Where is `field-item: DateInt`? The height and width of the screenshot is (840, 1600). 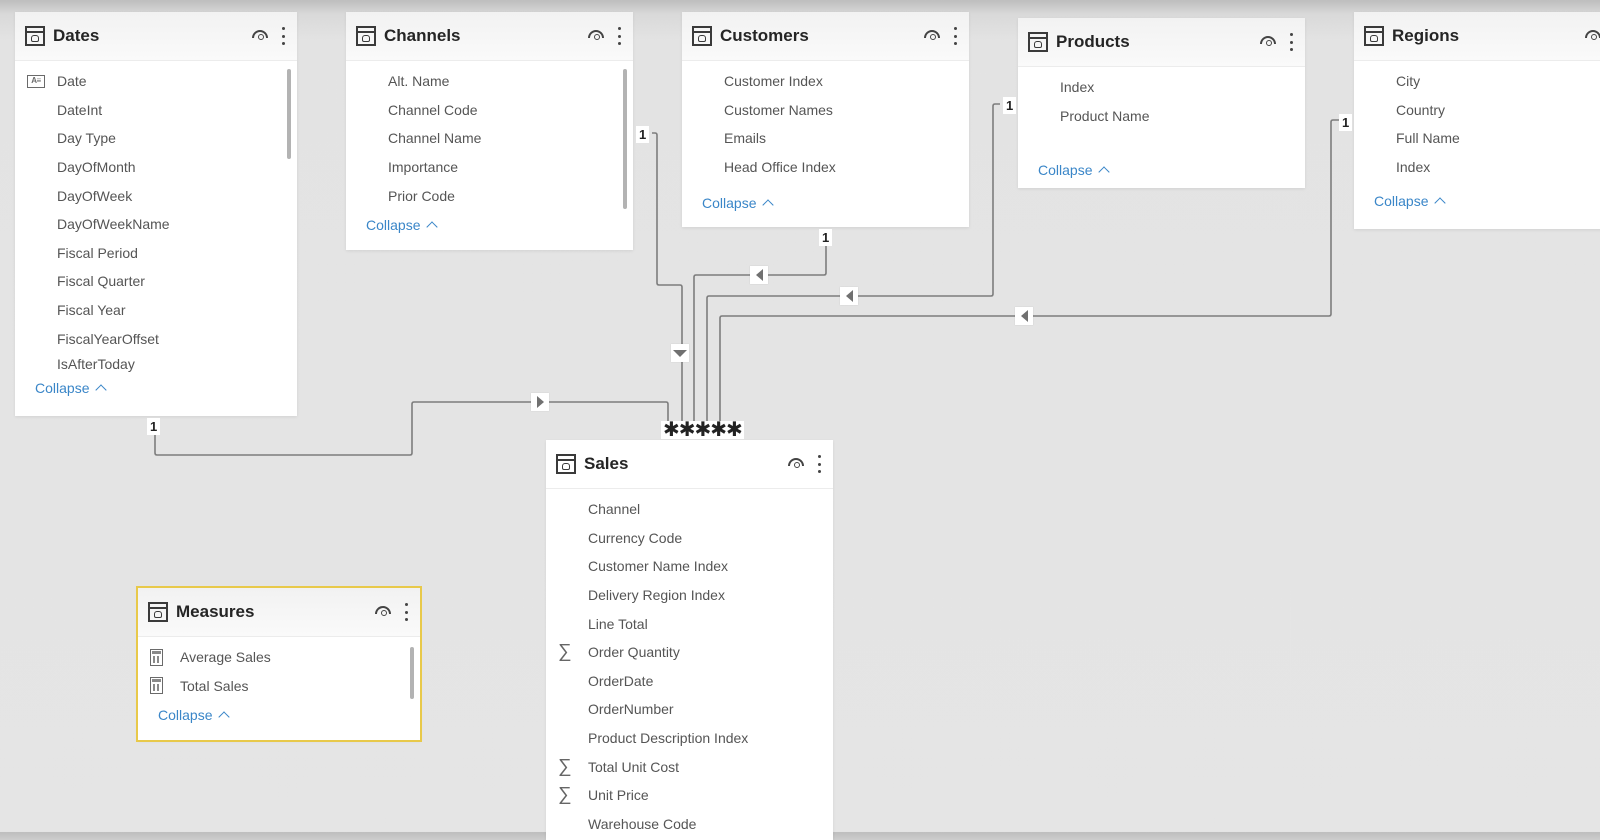
field-item: DateInt is located at coordinates (156, 110).